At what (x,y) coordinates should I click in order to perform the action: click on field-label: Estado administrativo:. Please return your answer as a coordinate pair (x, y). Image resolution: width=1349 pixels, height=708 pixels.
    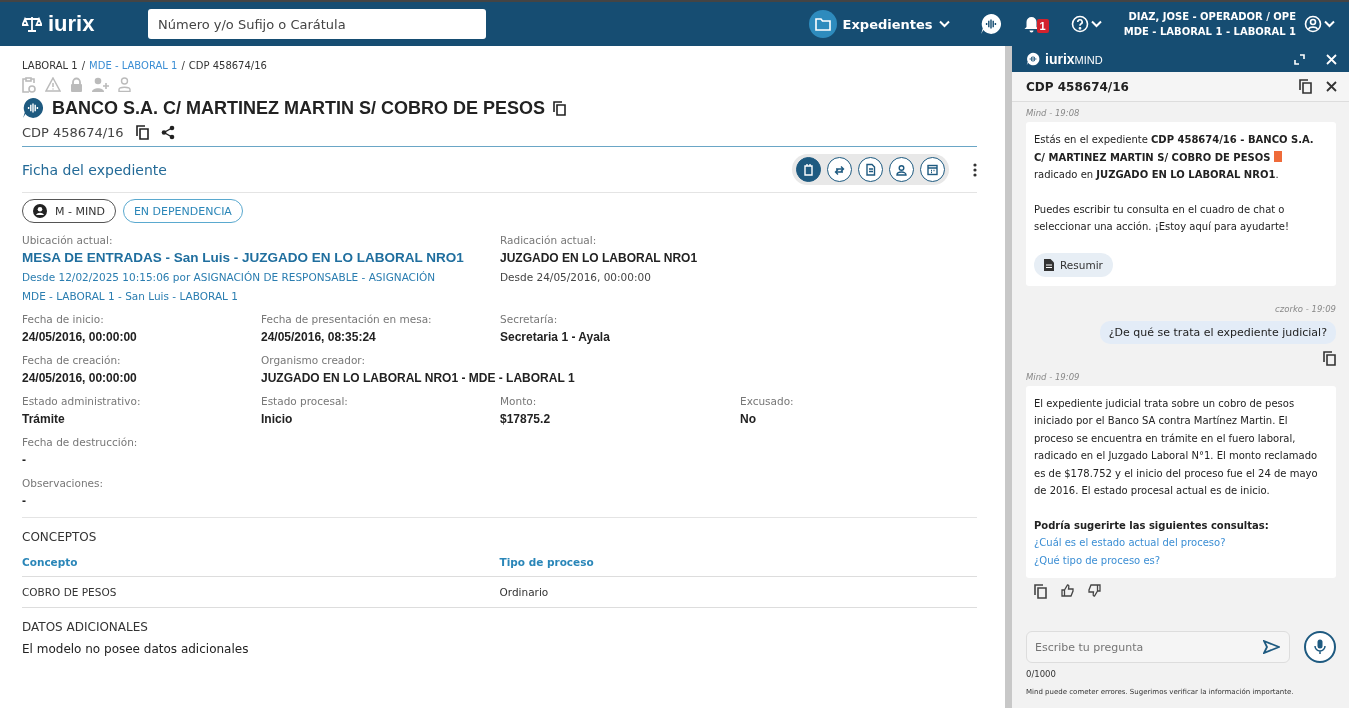
    Looking at the image, I should click on (82, 401).